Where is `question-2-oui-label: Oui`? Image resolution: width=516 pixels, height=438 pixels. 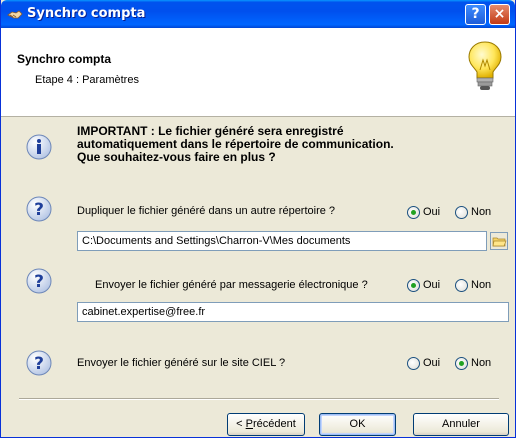 question-2-oui-label: Oui is located at coordinates (431, 285).